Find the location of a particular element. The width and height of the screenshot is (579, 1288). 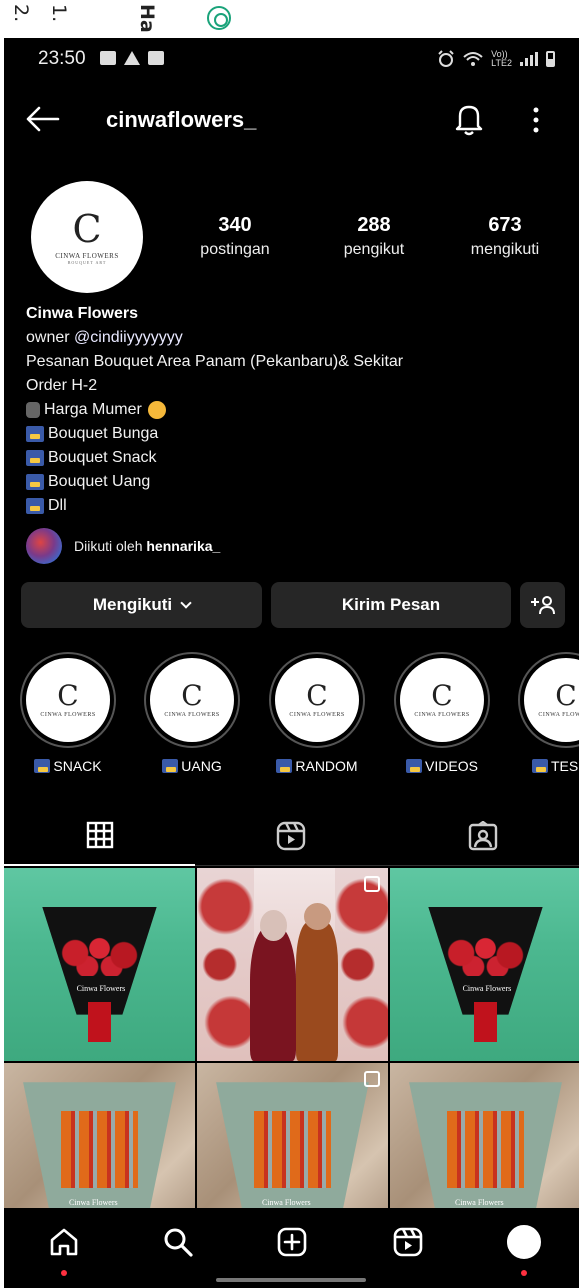

highlight-snack: C CINWA FLOWERS SNACK is located at coordinates (68, 713).